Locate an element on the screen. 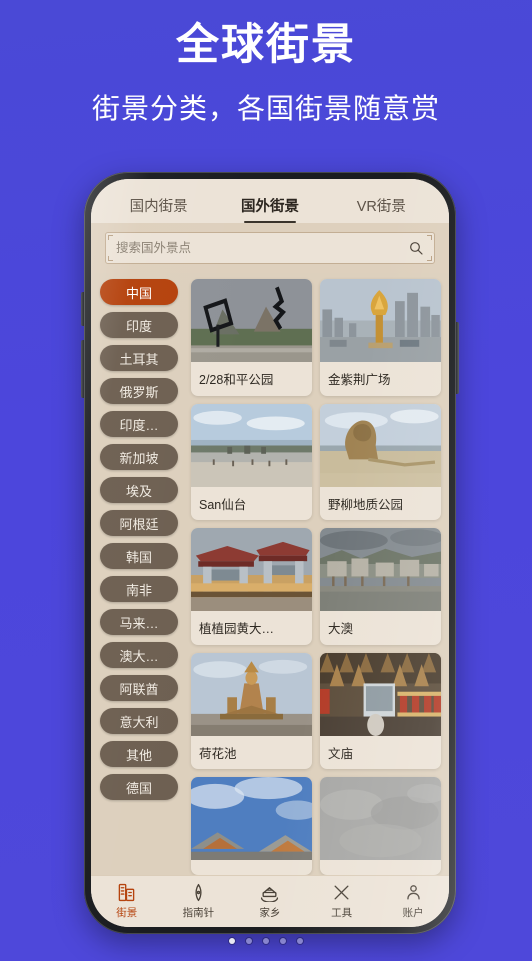  tools-icon is located at coordinates (341, 892).